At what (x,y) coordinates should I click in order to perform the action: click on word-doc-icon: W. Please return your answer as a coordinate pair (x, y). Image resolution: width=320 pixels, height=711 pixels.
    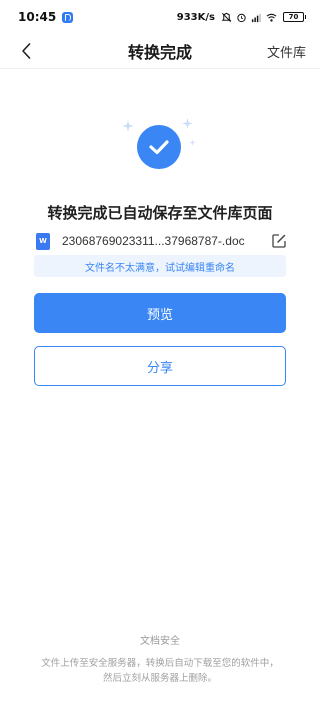
    Looking at the image, I should click on (43, 241).